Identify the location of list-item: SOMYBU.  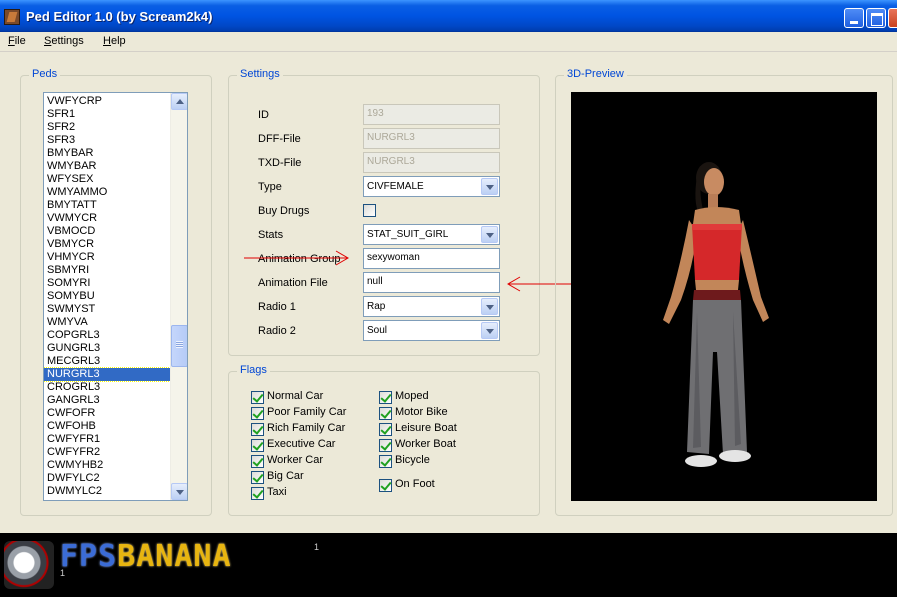
(107, 296).